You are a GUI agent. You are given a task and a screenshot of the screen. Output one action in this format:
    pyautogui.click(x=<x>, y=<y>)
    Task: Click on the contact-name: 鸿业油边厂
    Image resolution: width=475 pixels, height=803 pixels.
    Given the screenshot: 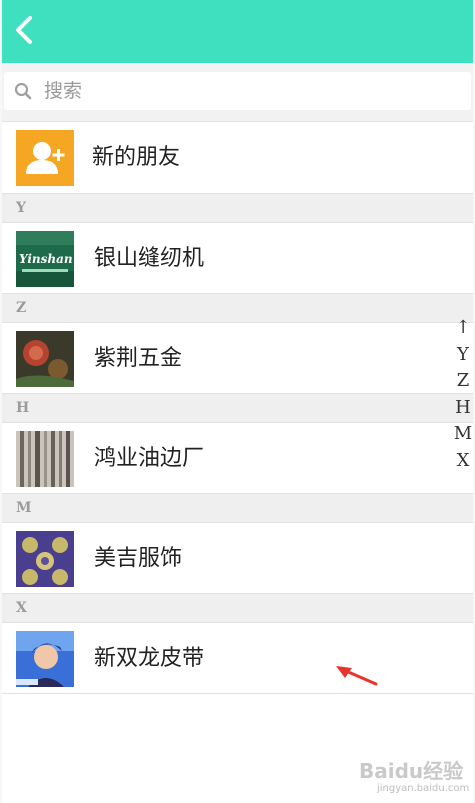 What is the action you would take?
    pyautogui.click(x=149, y=458)
    